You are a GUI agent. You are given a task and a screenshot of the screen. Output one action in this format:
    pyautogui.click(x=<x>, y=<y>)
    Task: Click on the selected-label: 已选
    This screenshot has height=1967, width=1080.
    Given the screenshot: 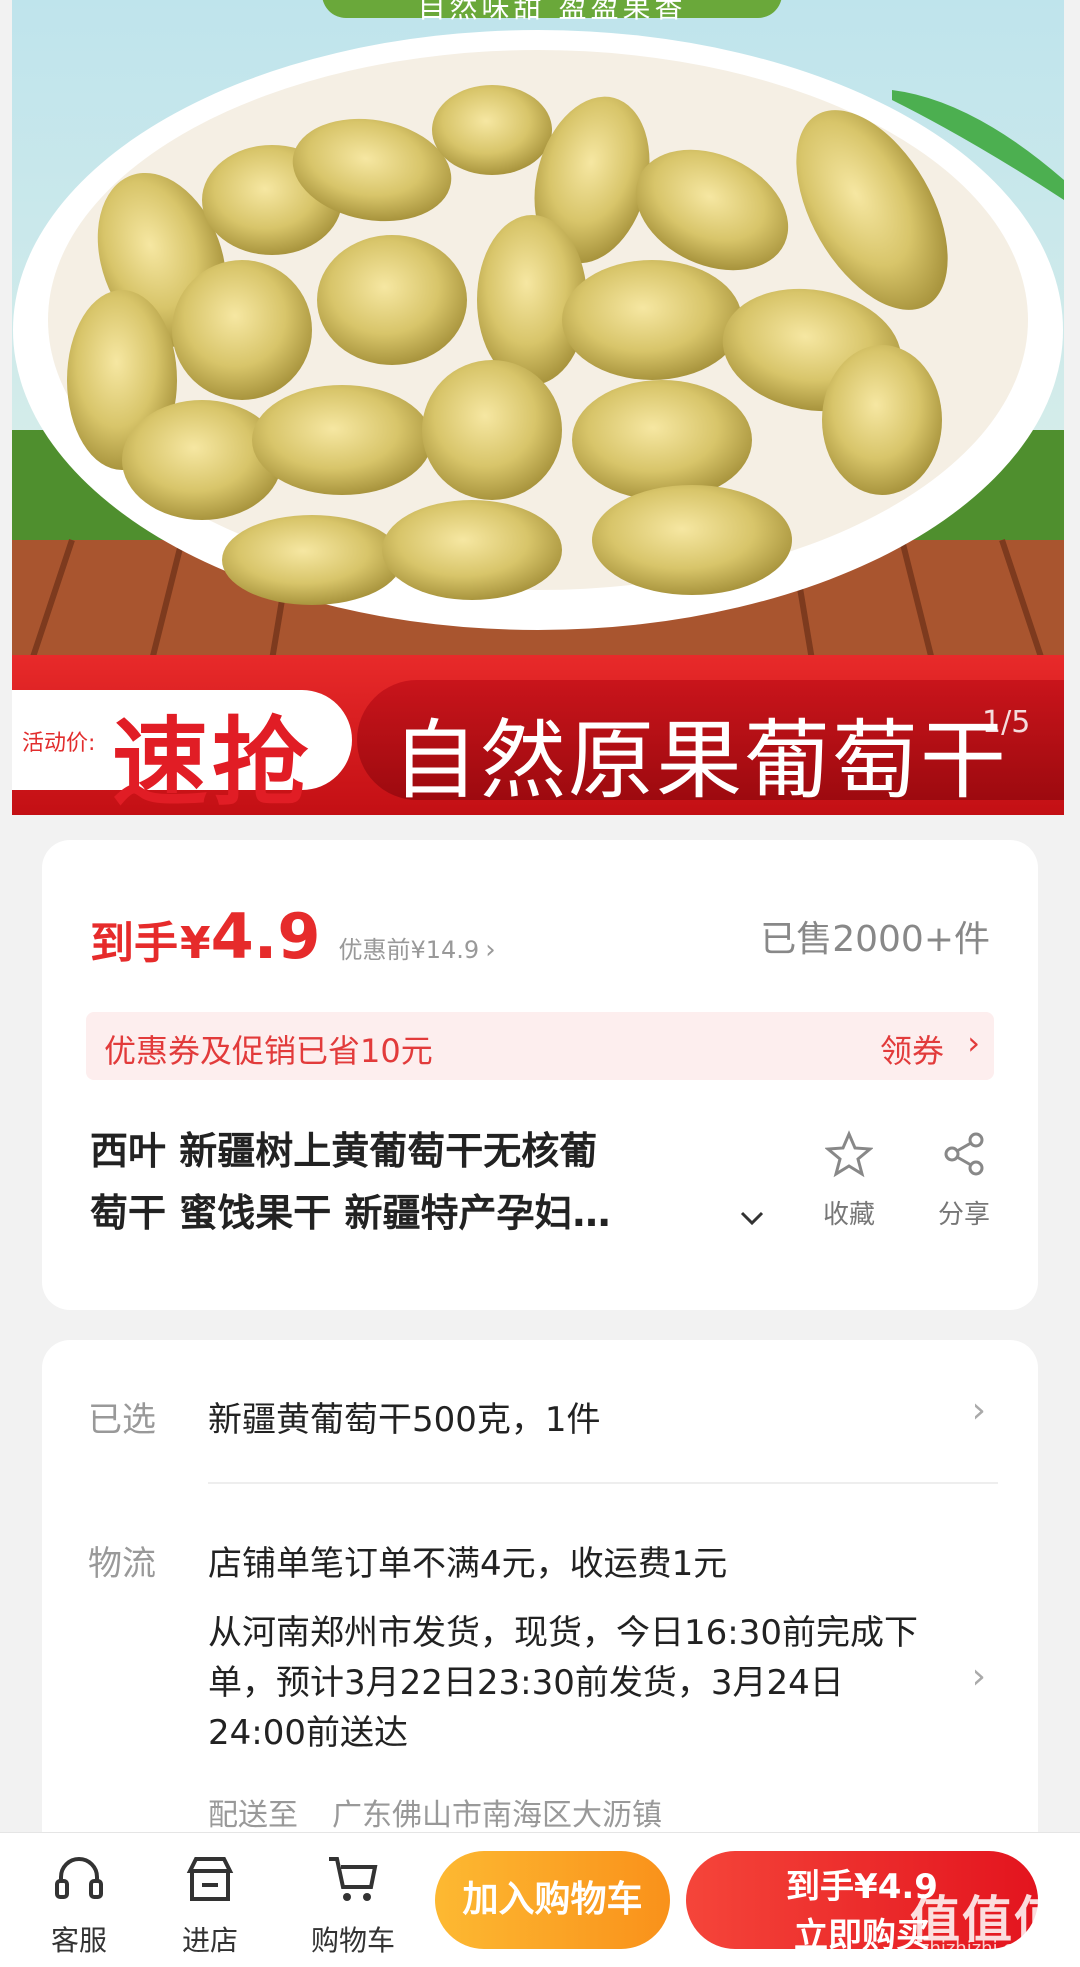 What is the action you would take?
    pyautogui.click(x=122, y=1420)
    